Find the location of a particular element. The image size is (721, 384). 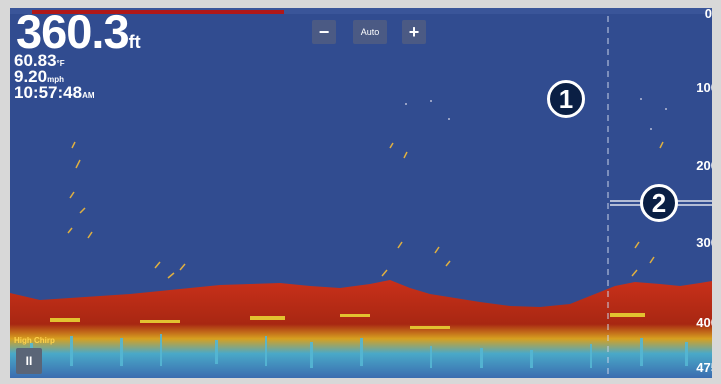

depth-scale-200: 200 is located at coordinates (704, 165).